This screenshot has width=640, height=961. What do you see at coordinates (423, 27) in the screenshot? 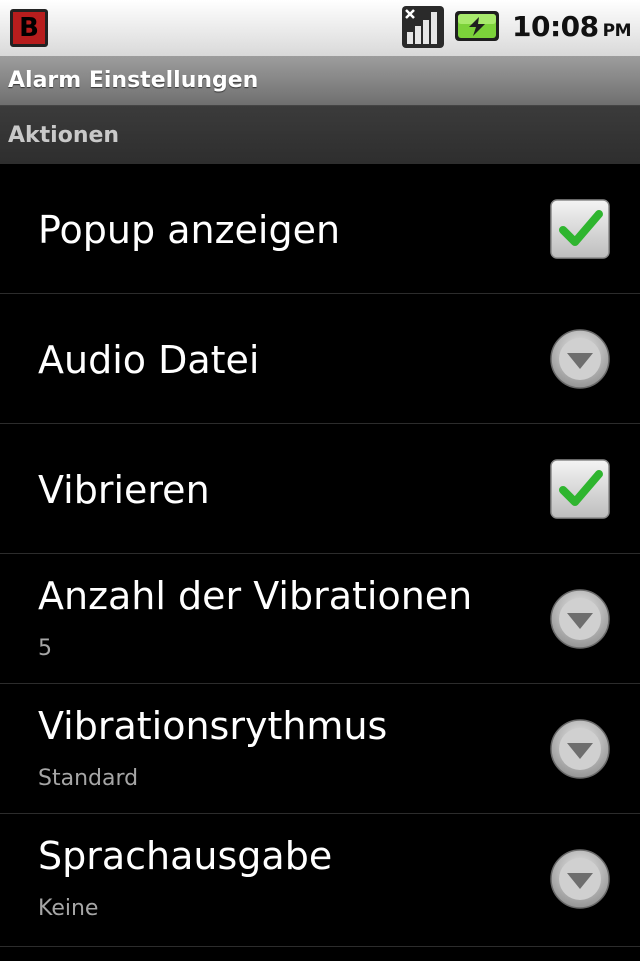
I see `signal-icon` at bounding box center [423, 27].